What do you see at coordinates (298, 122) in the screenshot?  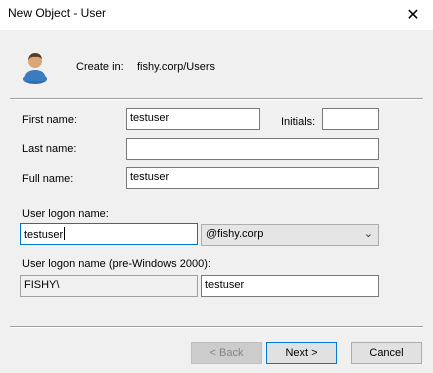 I see `initials-label: Initials:` at bounding box center [298, 122].